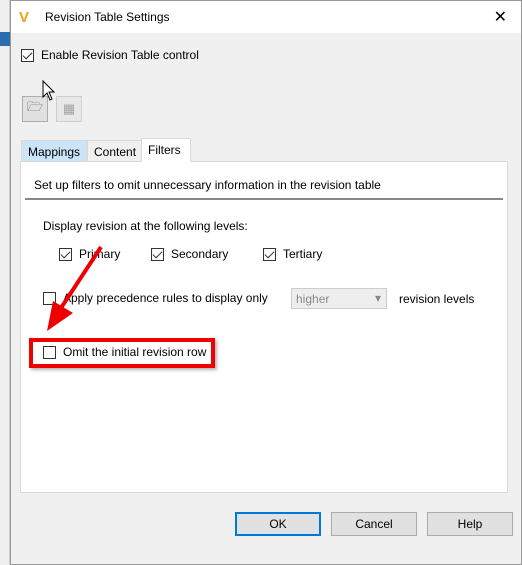  Describe the element at coordinates (339, 298) in the screenshot. I see `precedence-level-select: higher` at that location.